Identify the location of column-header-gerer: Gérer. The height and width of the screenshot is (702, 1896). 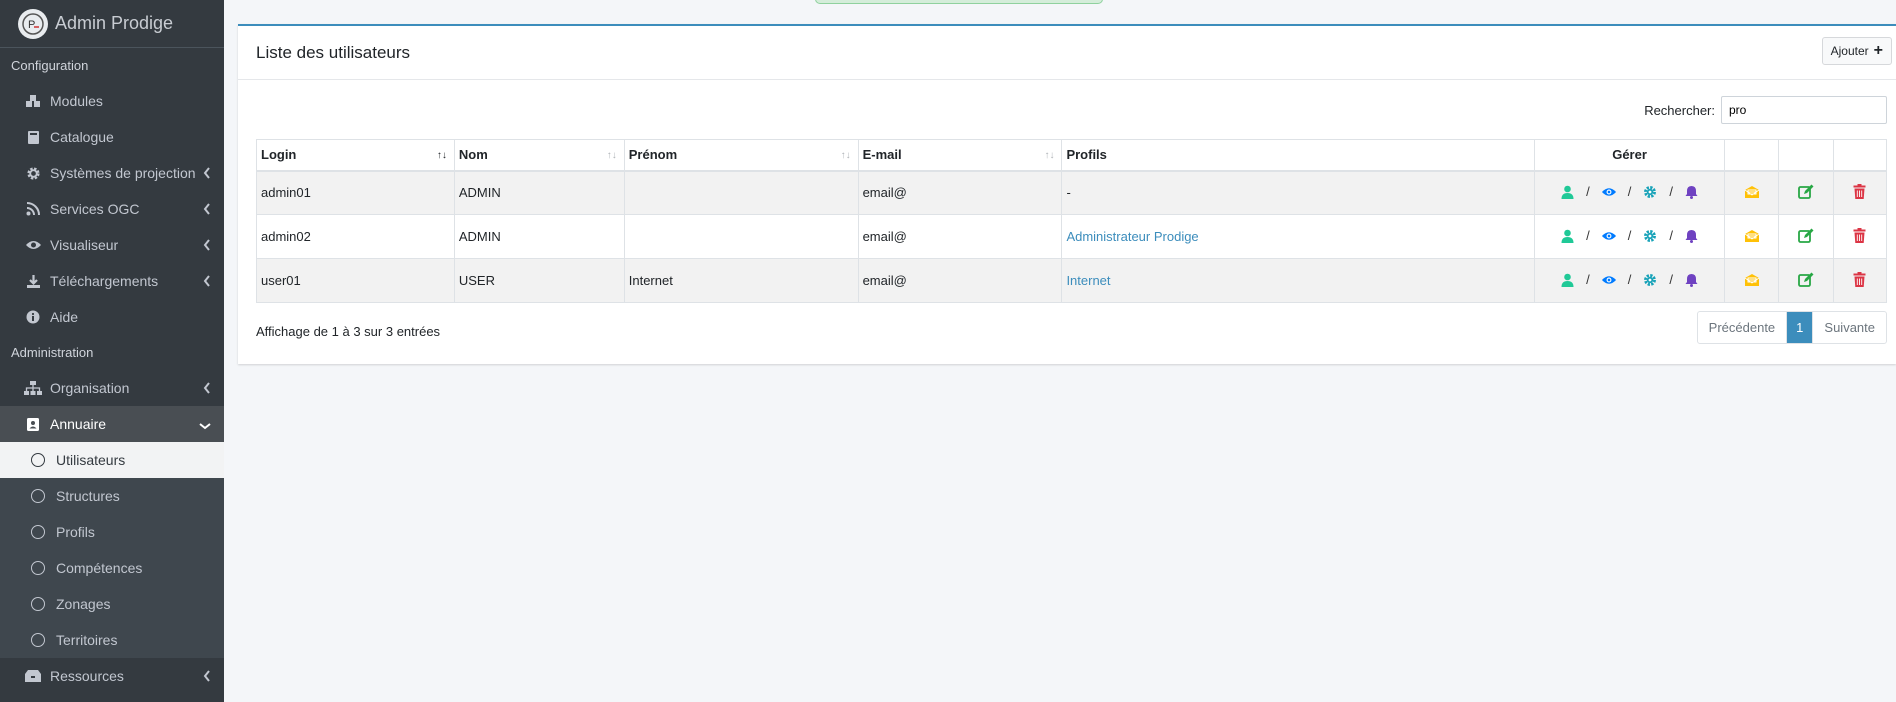
(1630, 155).